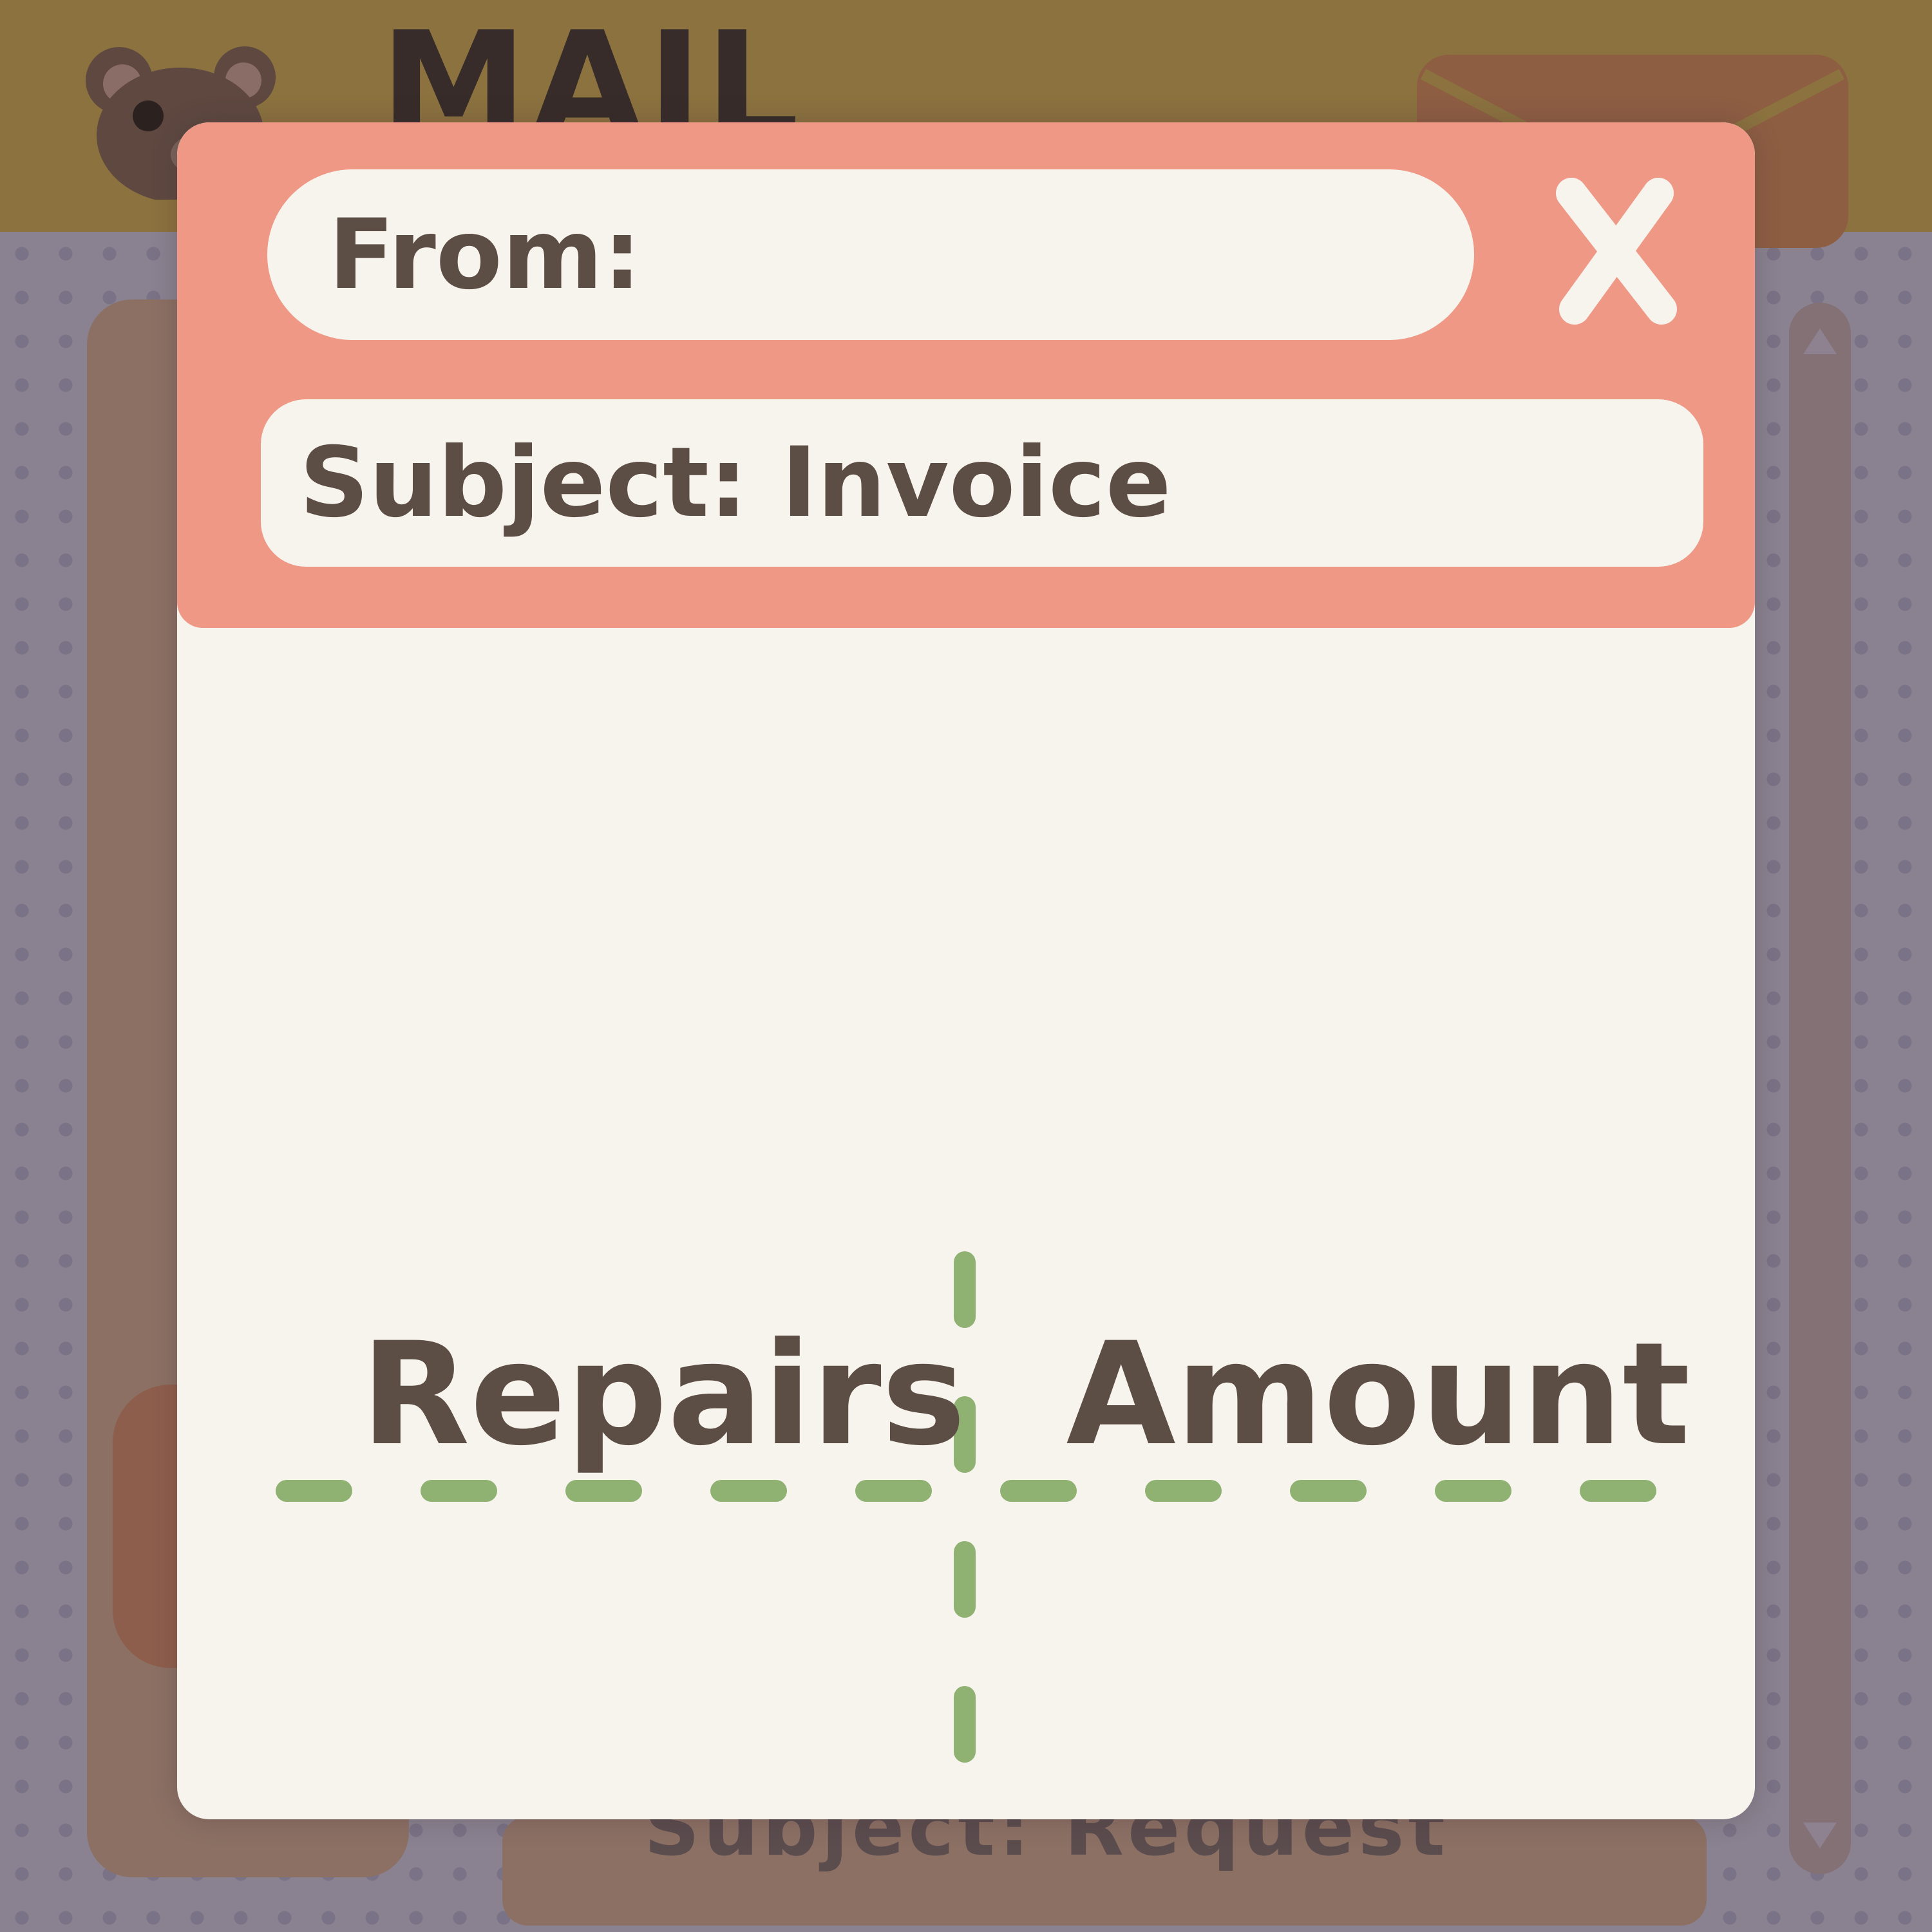 The height and width of the screenshot is (1932, 1932). I want to click on subject-field: Subject: Invoice, so click(982, 483).